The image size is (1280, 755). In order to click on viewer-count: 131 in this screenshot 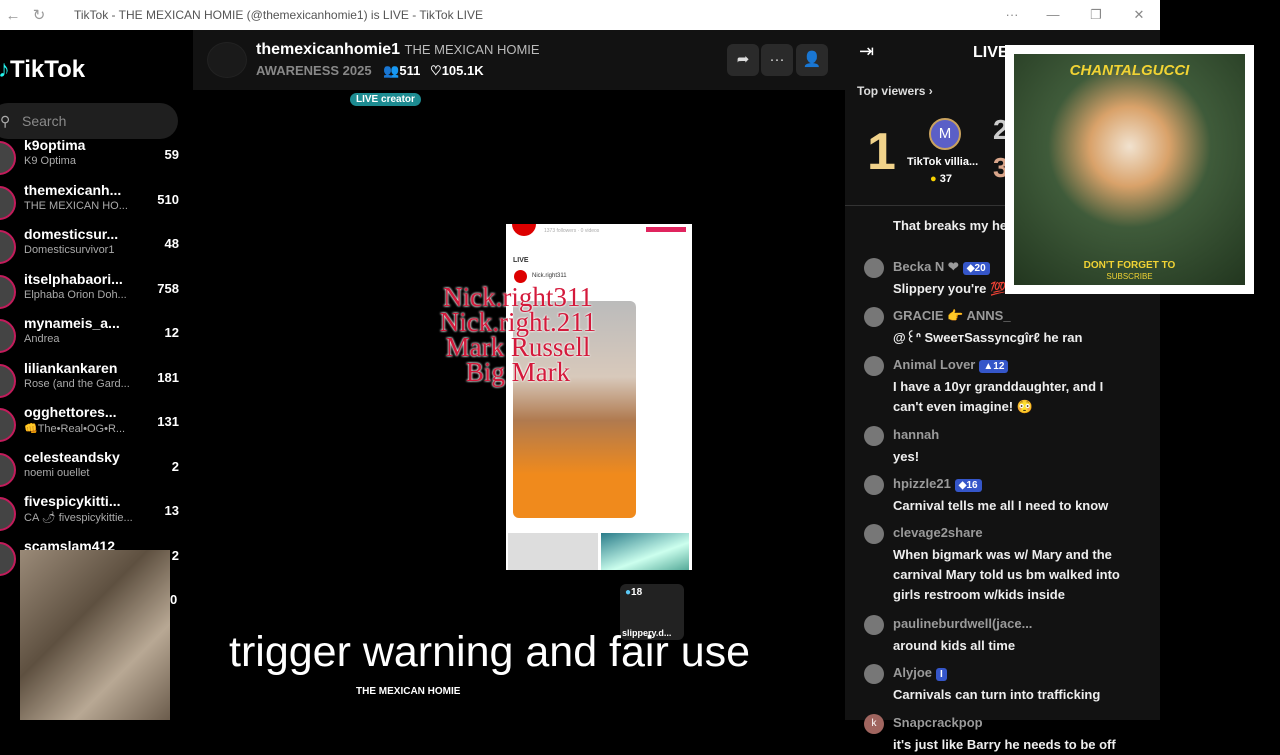, I will do `click(168, 421)`.